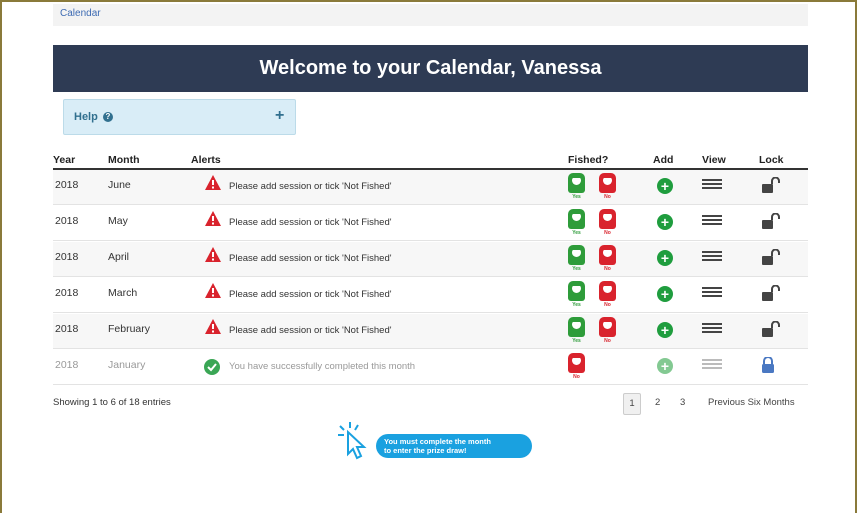 The width and height of the screenshot is (857, 515). Describe the element at coordinates (768, 365) in the screenshot. I see `lock-closed-icon` at that location.